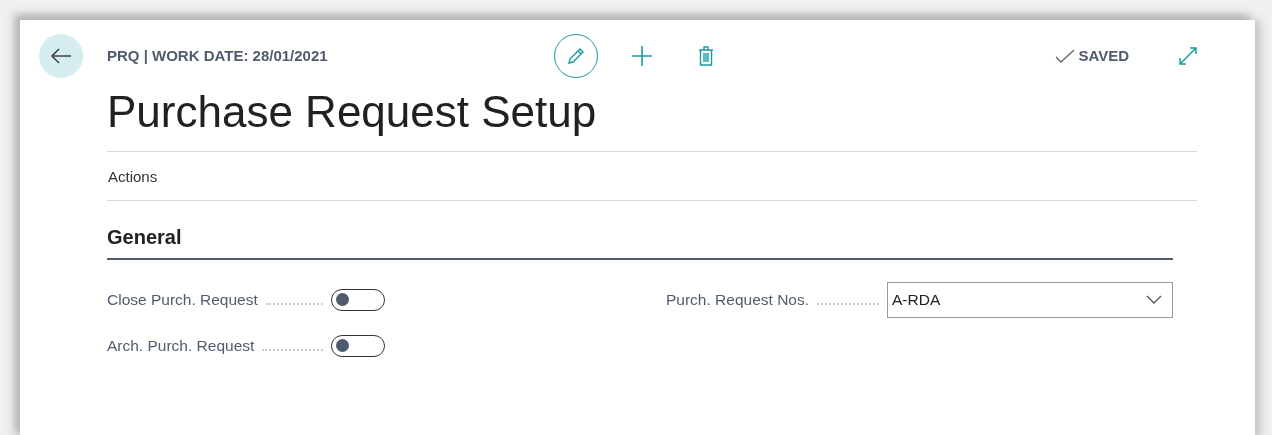 Image resolution: width=1272 pixels, height=435 pixels. I want to click on expand-icon, so click(1188, 56).